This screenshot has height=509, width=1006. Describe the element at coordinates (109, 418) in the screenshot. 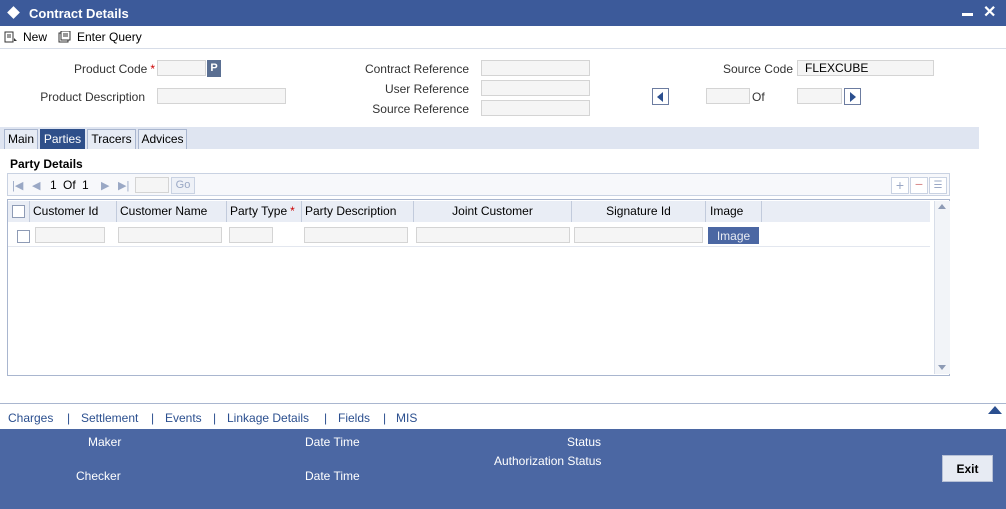

I see `link-settlement: Settlement` at that location.